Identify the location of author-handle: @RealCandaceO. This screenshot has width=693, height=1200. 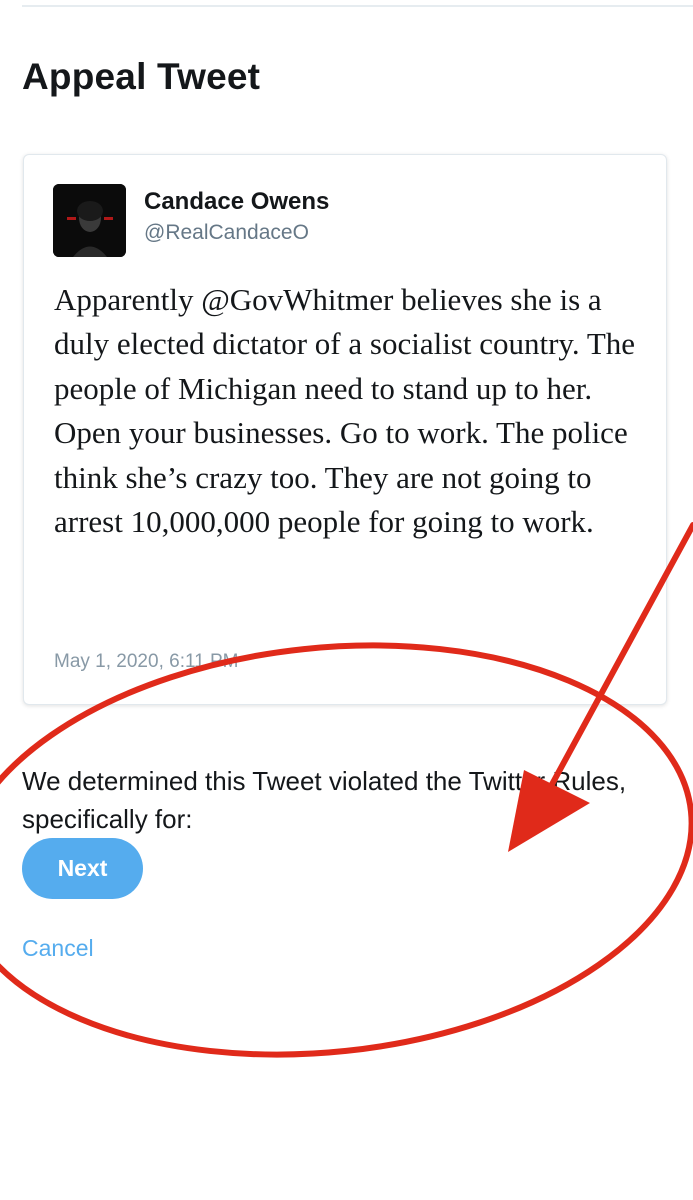
(226, 233).